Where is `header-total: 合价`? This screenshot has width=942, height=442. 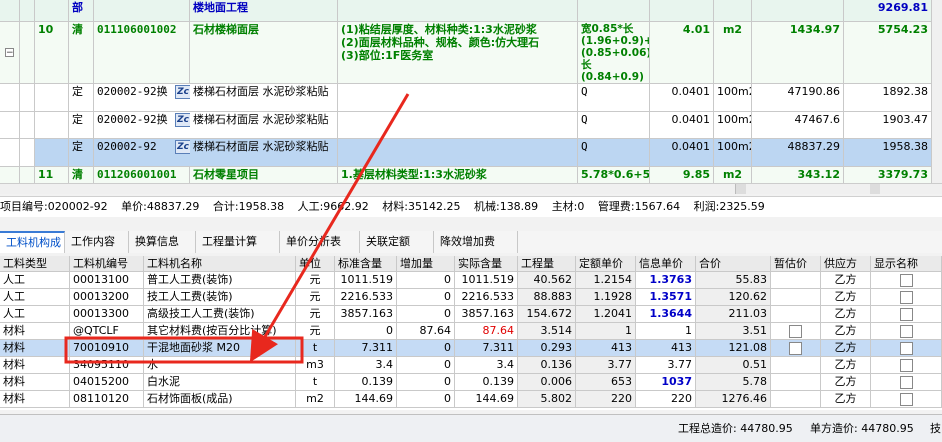 header-total: 合价 is located at coordinates (733, 264).